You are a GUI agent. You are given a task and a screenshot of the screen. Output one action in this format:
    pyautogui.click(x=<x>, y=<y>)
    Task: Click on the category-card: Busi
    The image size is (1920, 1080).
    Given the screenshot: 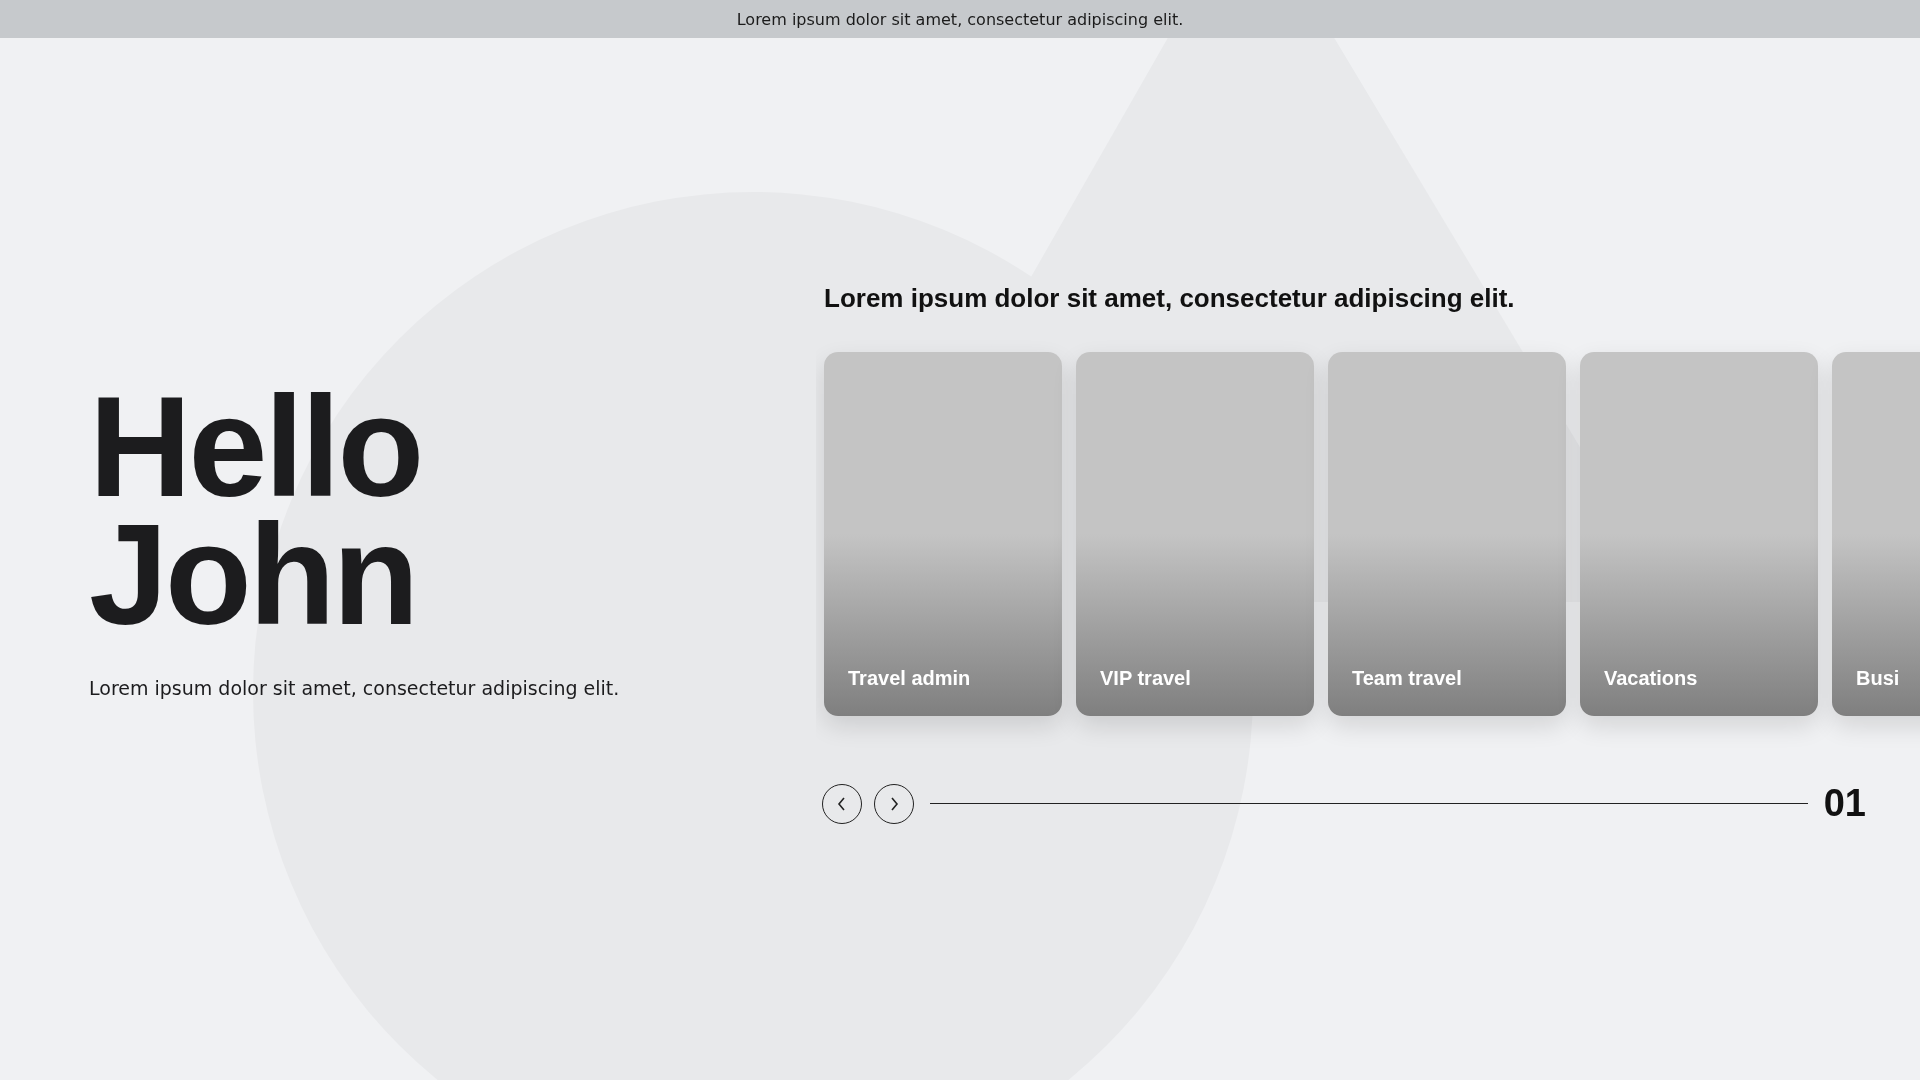 What is the action you would take?
    pyautogui.click(x=1876, y=534)
    